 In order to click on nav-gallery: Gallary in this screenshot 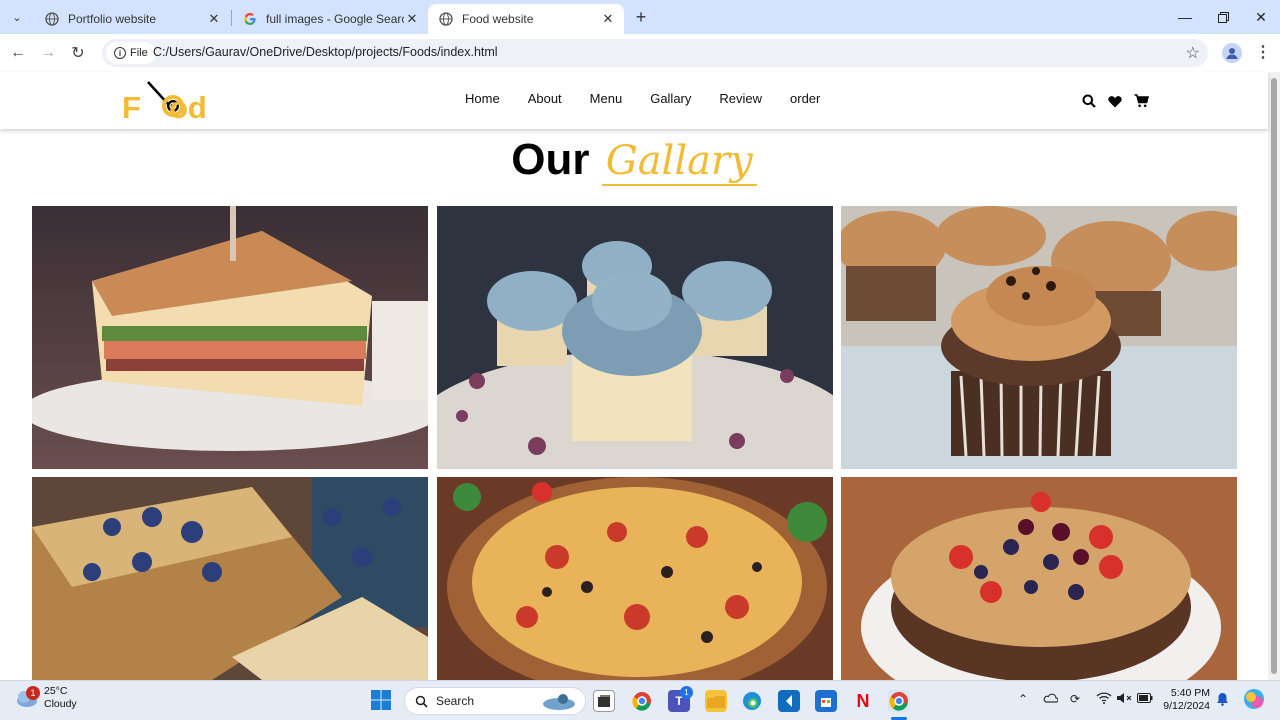, I will do `click(670, 98)`.